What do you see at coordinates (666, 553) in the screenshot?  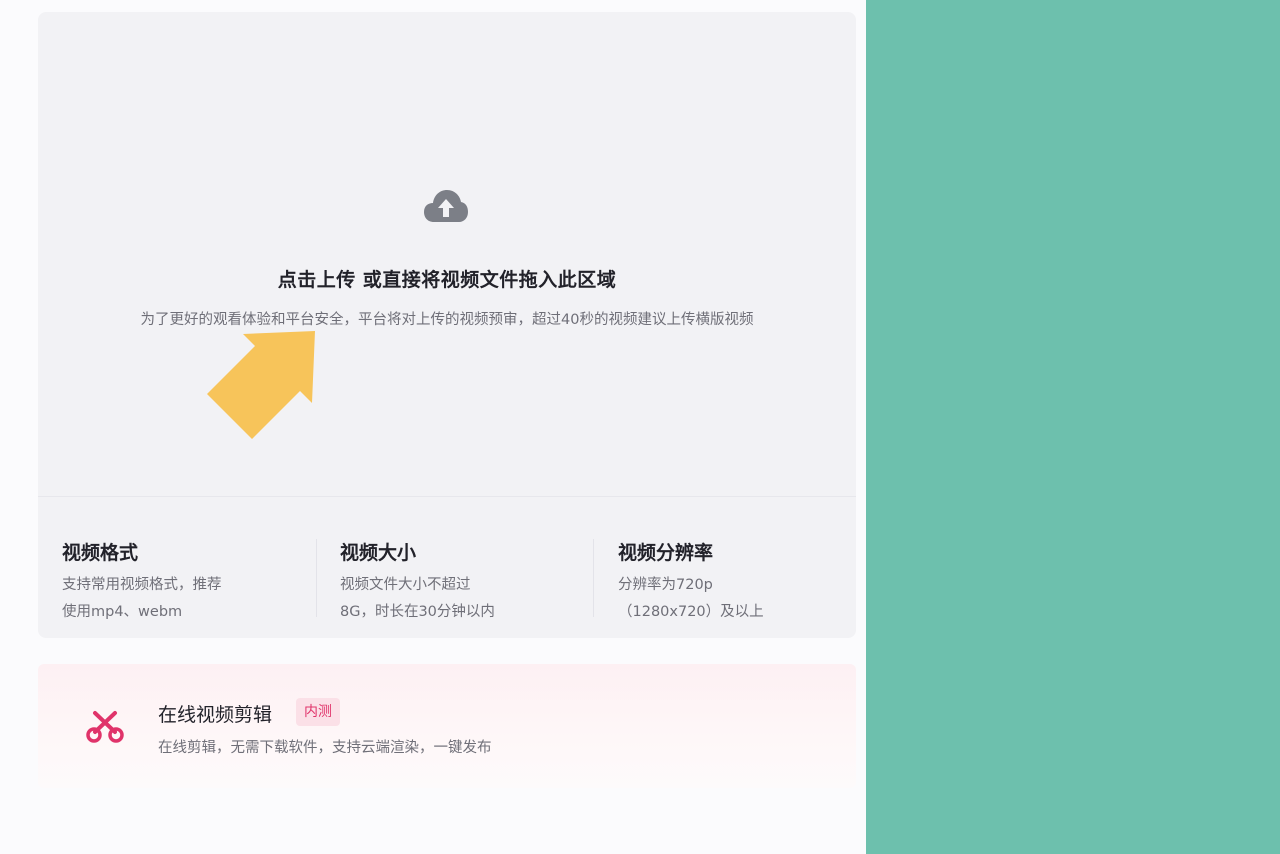 I see `spec-title: 视频分辨率` at bounding box center [666, 553].